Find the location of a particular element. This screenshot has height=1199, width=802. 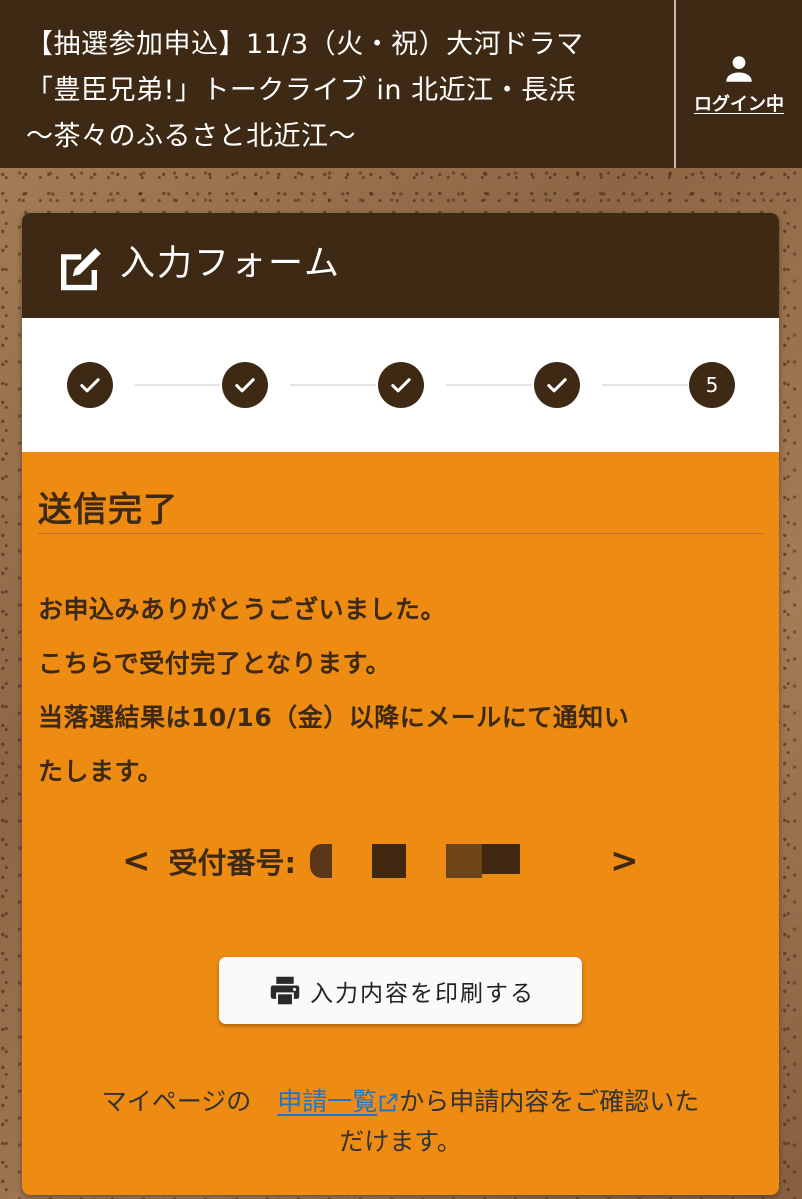

message-line: こちらで受付完了となります。 is located at coordinates (215, 663).